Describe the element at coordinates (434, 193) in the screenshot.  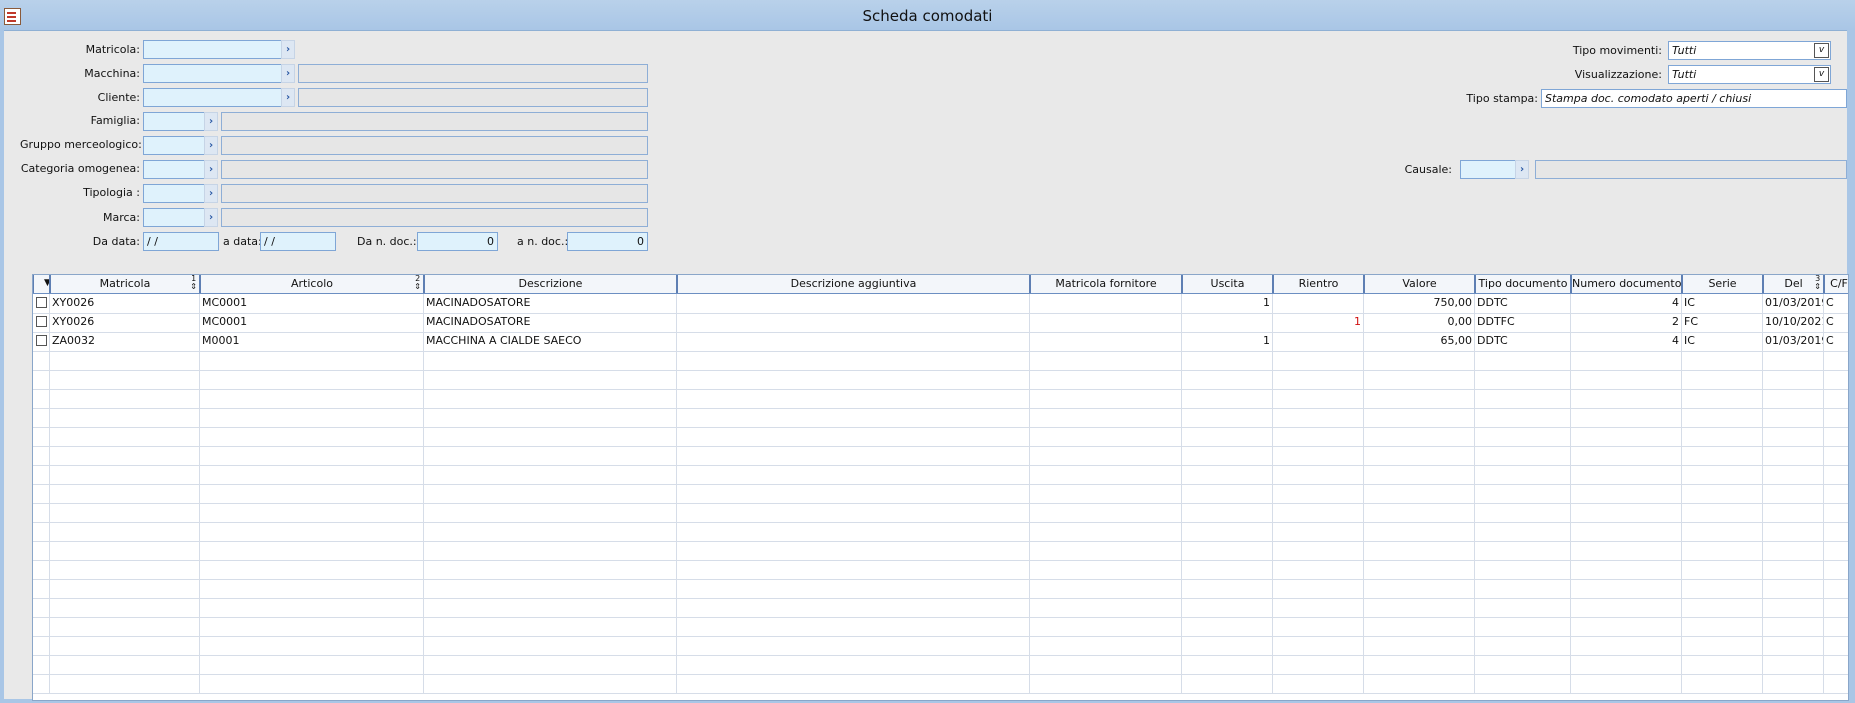
I see `tipologia-description-field` at that location.